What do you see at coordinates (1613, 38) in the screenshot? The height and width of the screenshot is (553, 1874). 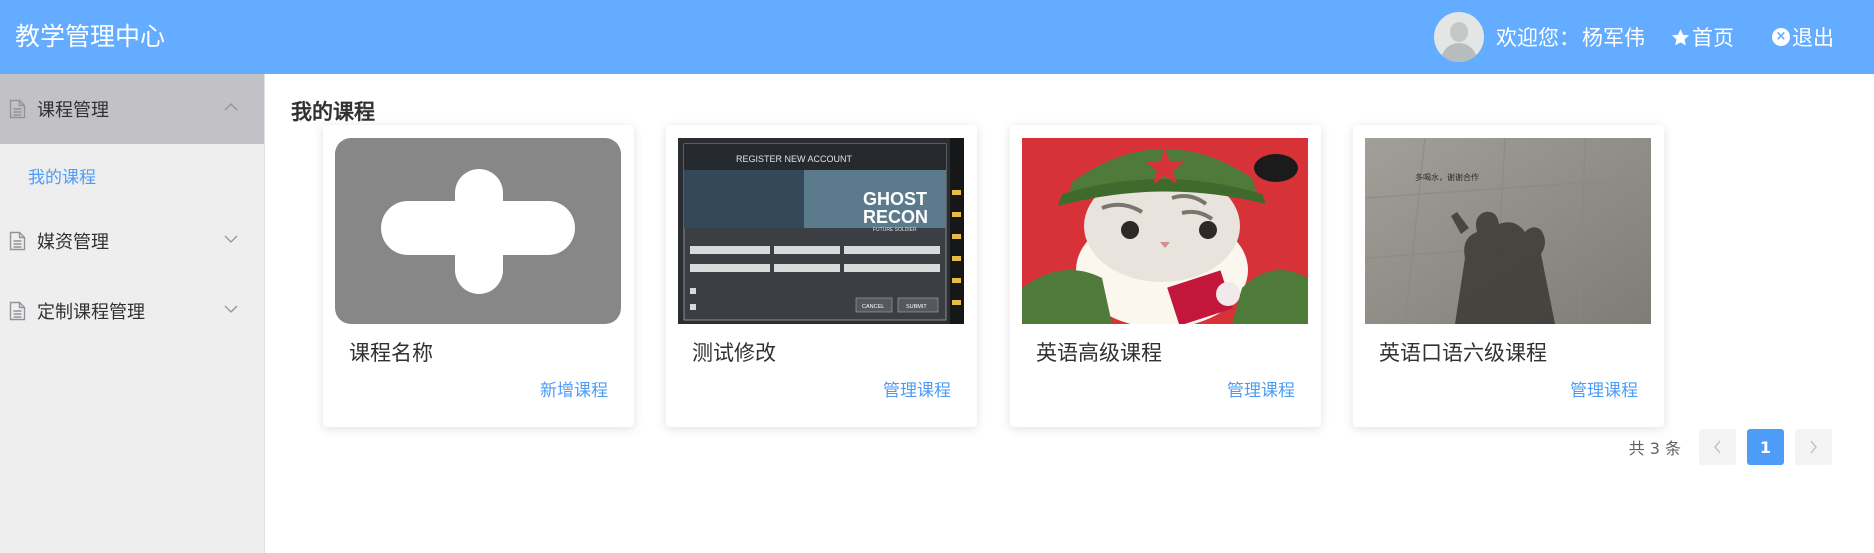 I see `user-name: 杨军伟` at bounding box center [1613, 38].